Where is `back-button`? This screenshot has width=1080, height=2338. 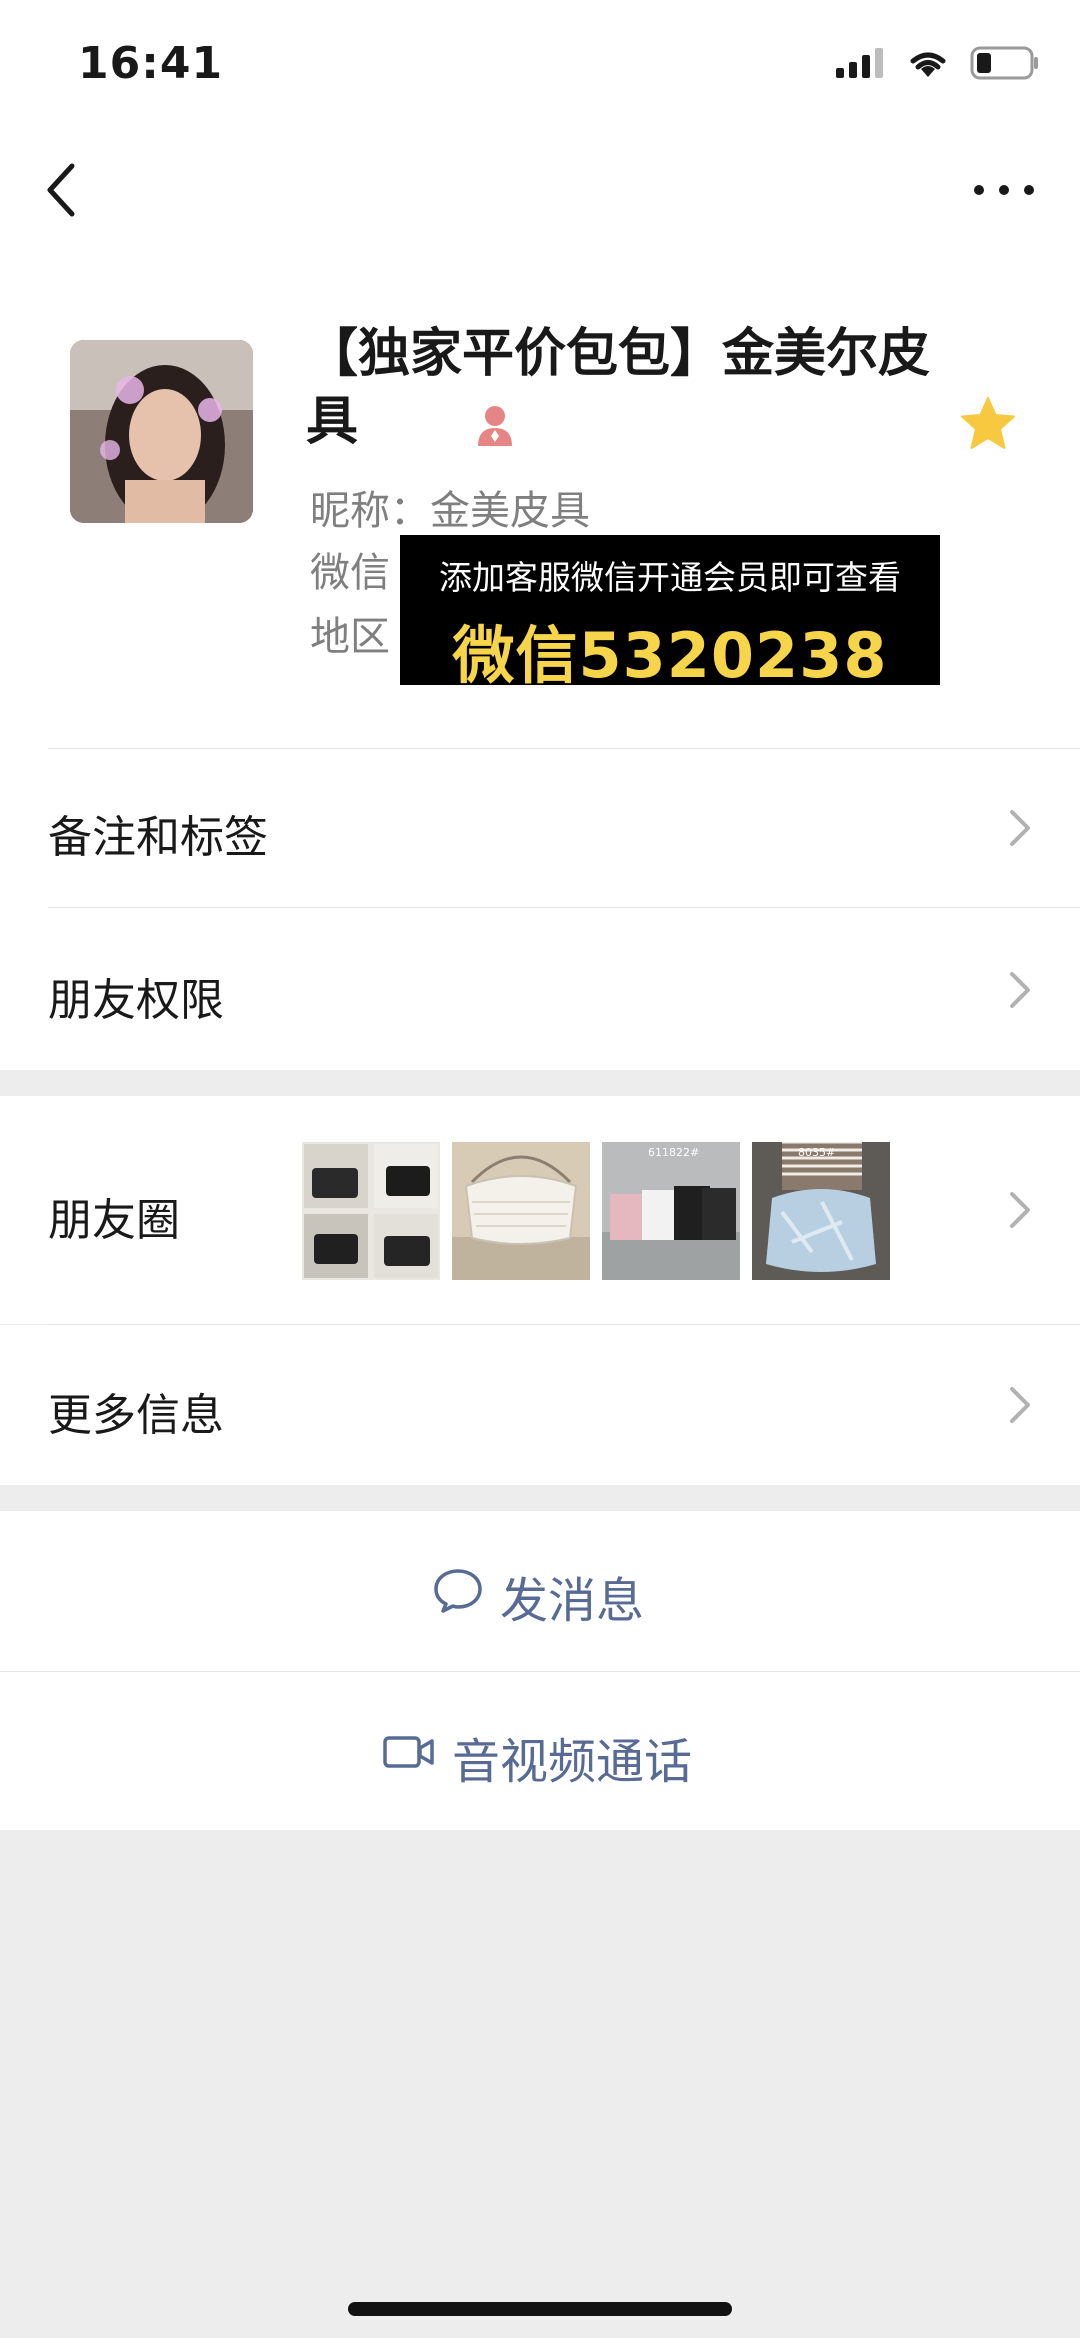 back-button is located at coordinates (62, 190).